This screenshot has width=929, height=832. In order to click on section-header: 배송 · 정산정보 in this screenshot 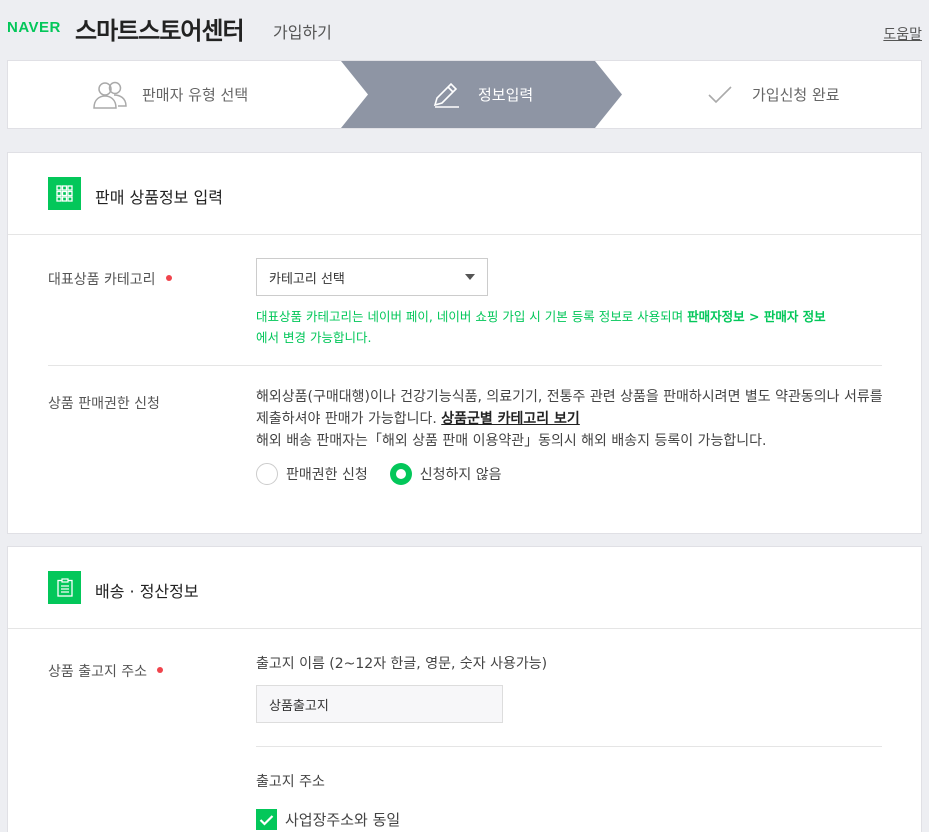, I will do `click(464, 588)`.